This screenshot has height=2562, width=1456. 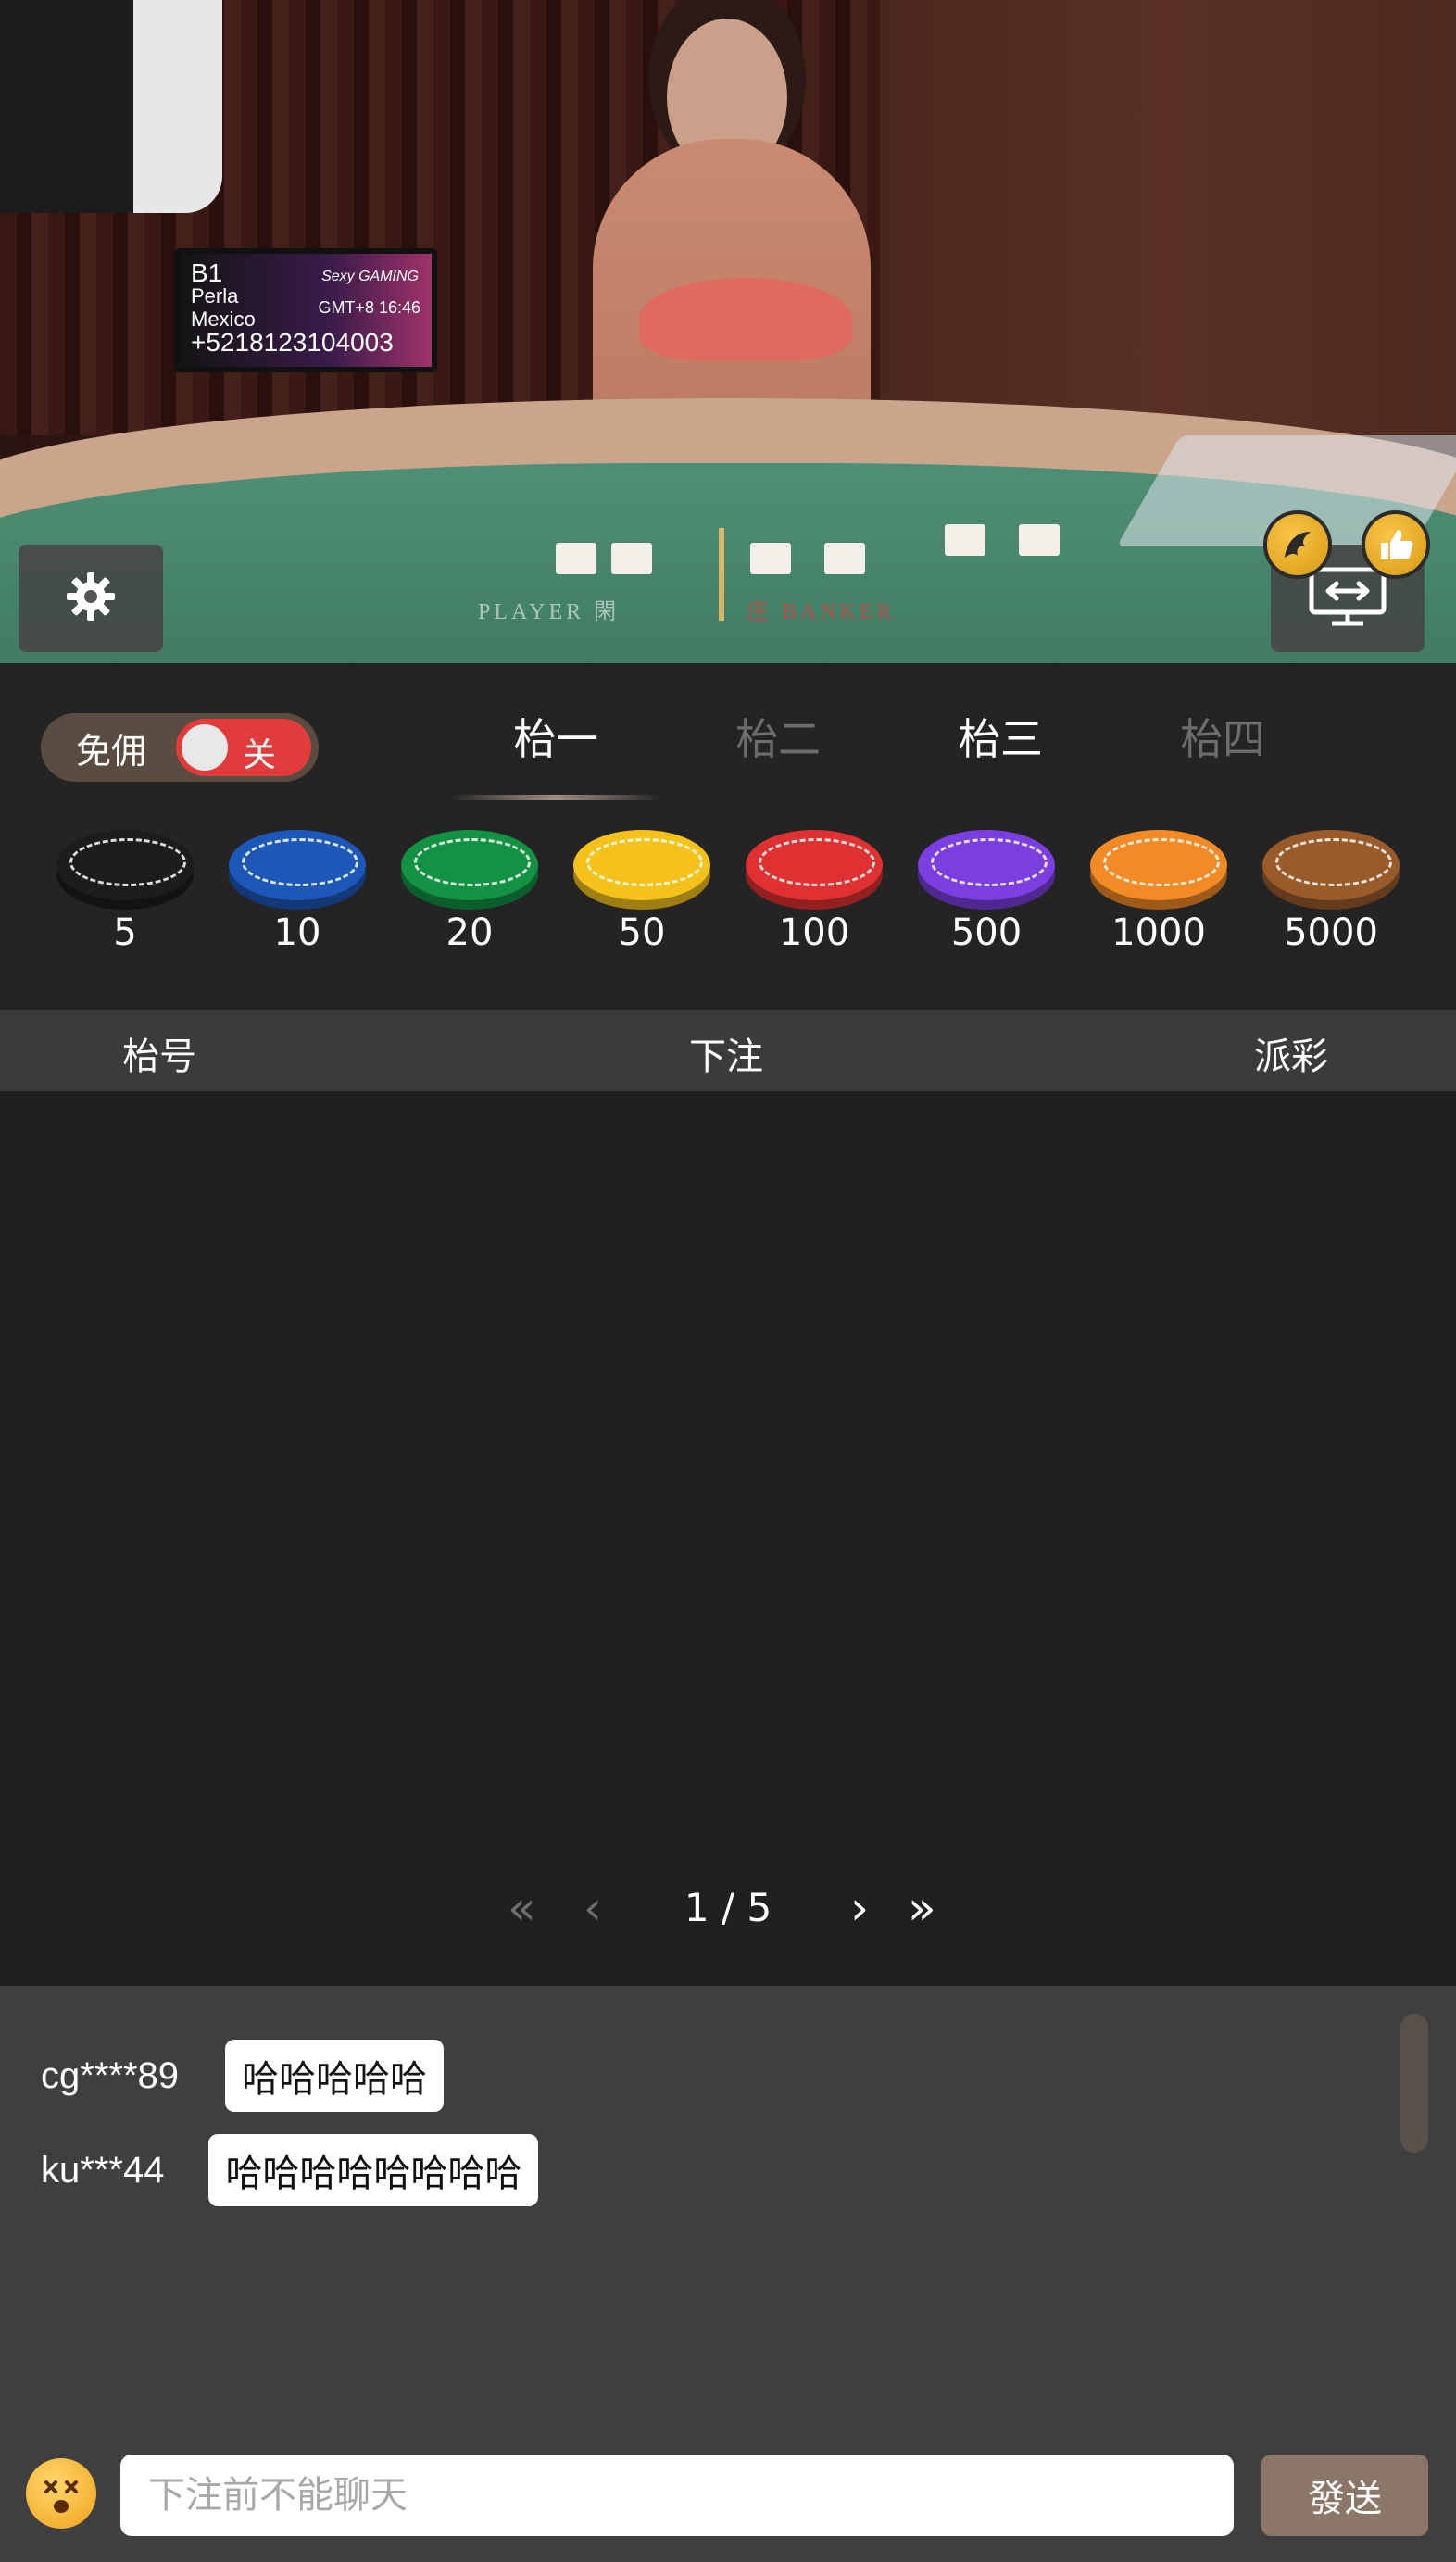 I want to click on chat-message: cg****89 哈哈哈哈哈, so click(x=243, y=2076).